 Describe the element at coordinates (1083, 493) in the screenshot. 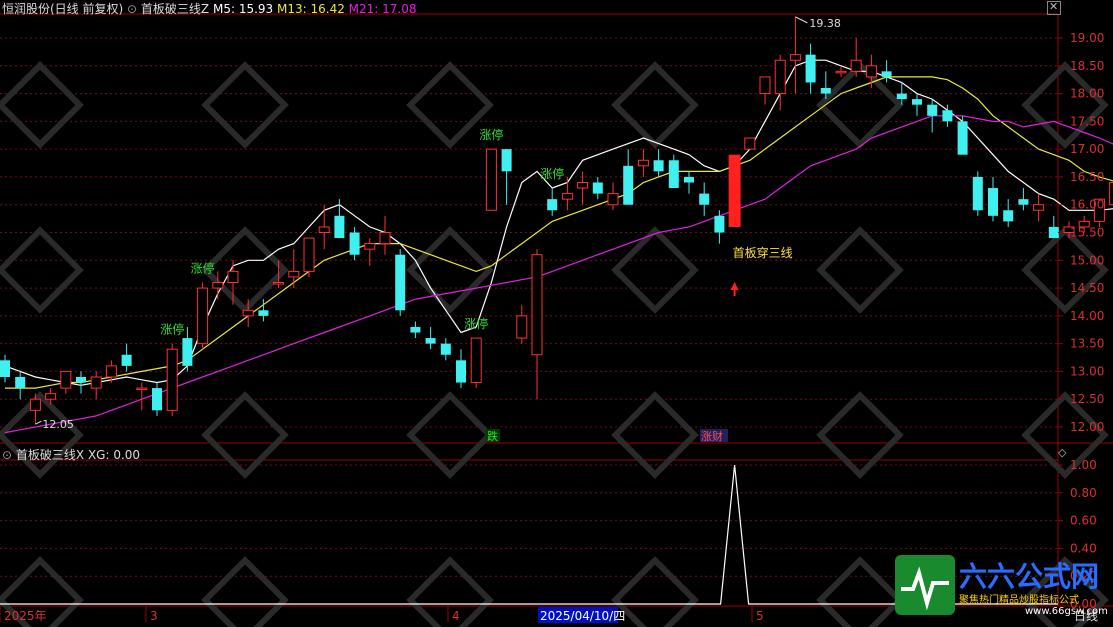

I see `sub-tick-label: 0.80` at that location.